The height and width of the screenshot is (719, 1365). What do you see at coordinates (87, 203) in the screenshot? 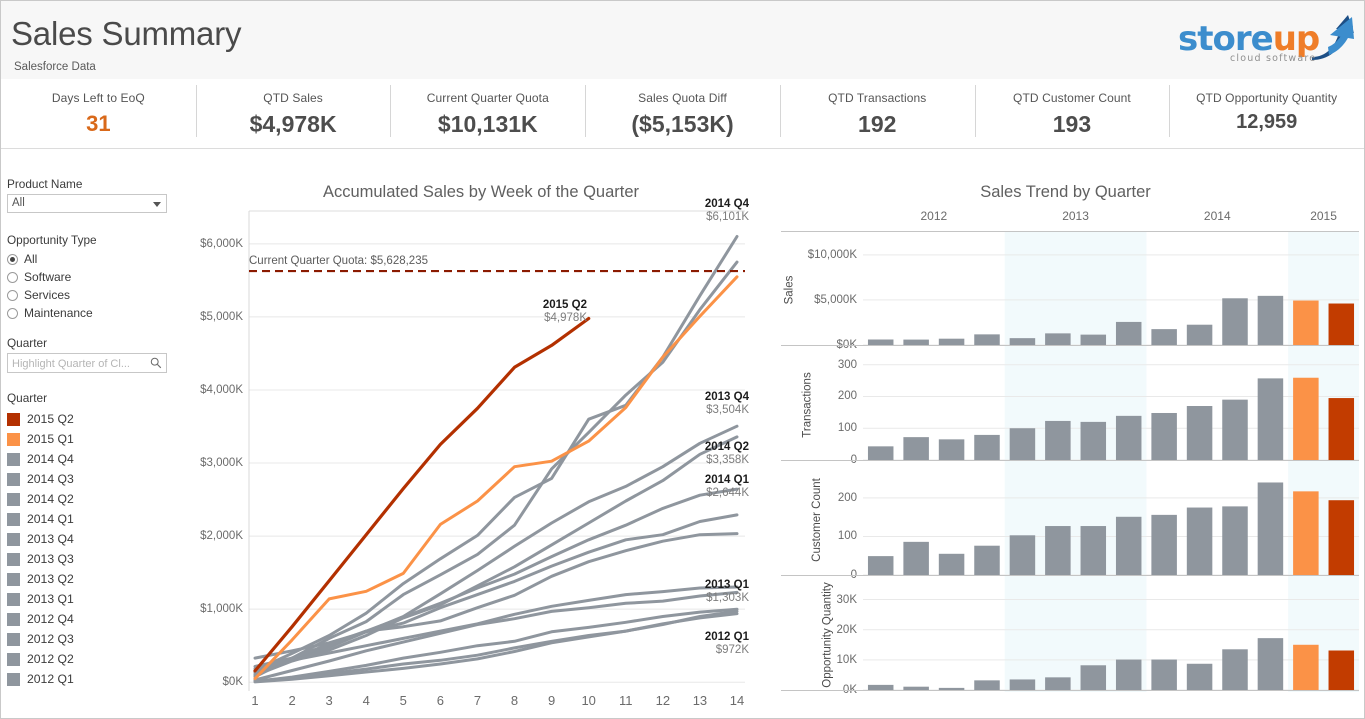
I see `product-name-dropdown: All` at bounding box center [87, 203].